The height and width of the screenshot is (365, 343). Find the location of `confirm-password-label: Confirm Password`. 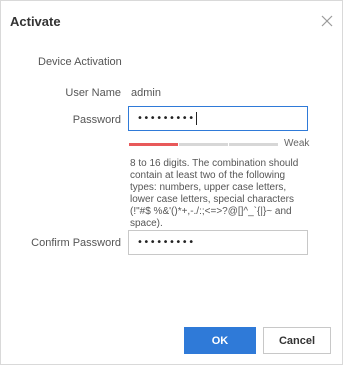

confirm-password-label: Confirm Password is located at coordinates (76, 243).